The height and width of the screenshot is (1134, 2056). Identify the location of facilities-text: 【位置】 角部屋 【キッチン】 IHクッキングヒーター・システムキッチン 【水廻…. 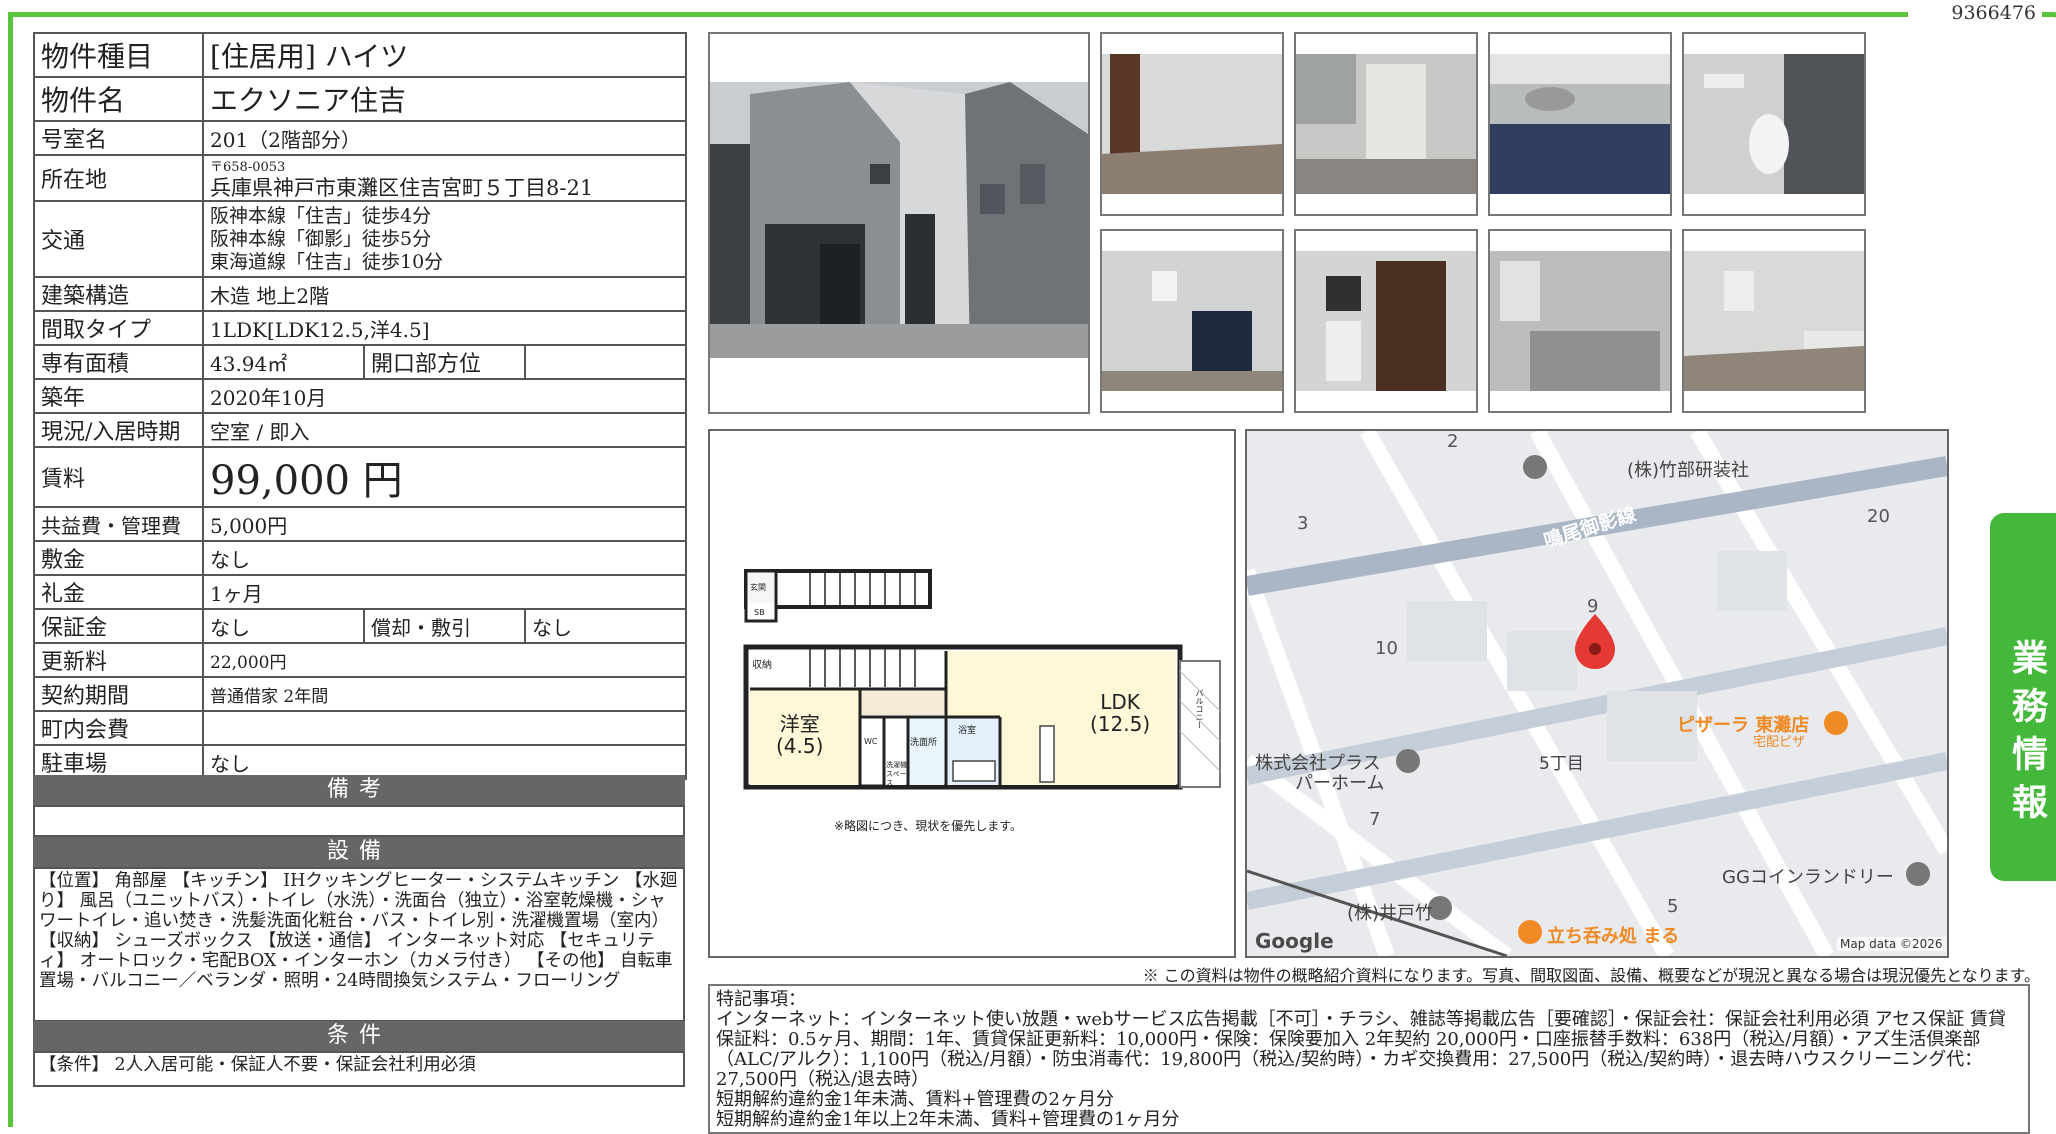
(359, 944).